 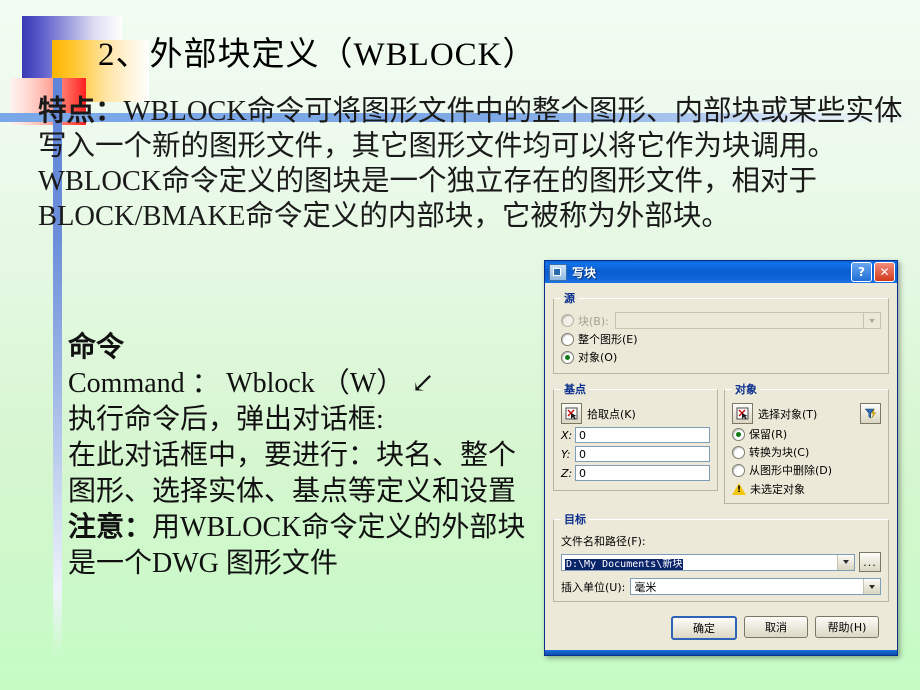 What do you see at coordinates (721, 652) in the screenshot?
I see `dialog-status-strip` at bounding box center [721, 652].